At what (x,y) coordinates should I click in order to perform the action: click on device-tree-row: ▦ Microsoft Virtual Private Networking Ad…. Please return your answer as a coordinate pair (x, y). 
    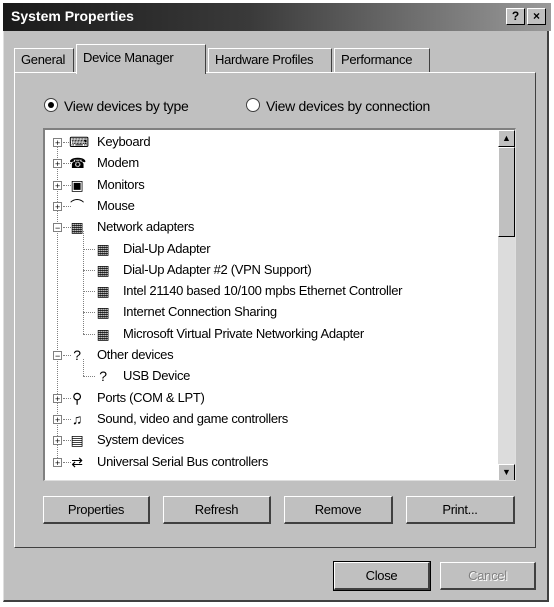
    Looking at the image, I should click on (271, 334).